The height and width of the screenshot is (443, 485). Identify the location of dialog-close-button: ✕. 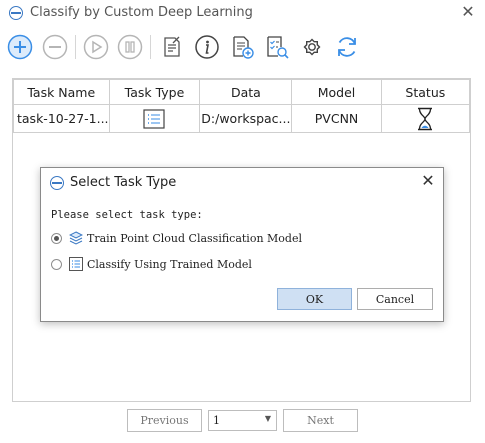
(428, 181).